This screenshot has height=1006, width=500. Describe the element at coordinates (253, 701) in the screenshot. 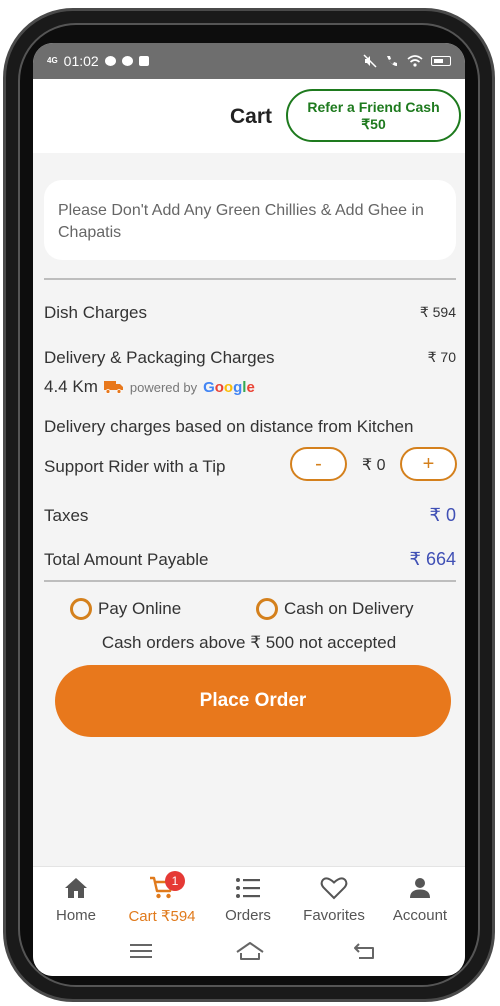

I see `place-order-button: Place Order` at that location.